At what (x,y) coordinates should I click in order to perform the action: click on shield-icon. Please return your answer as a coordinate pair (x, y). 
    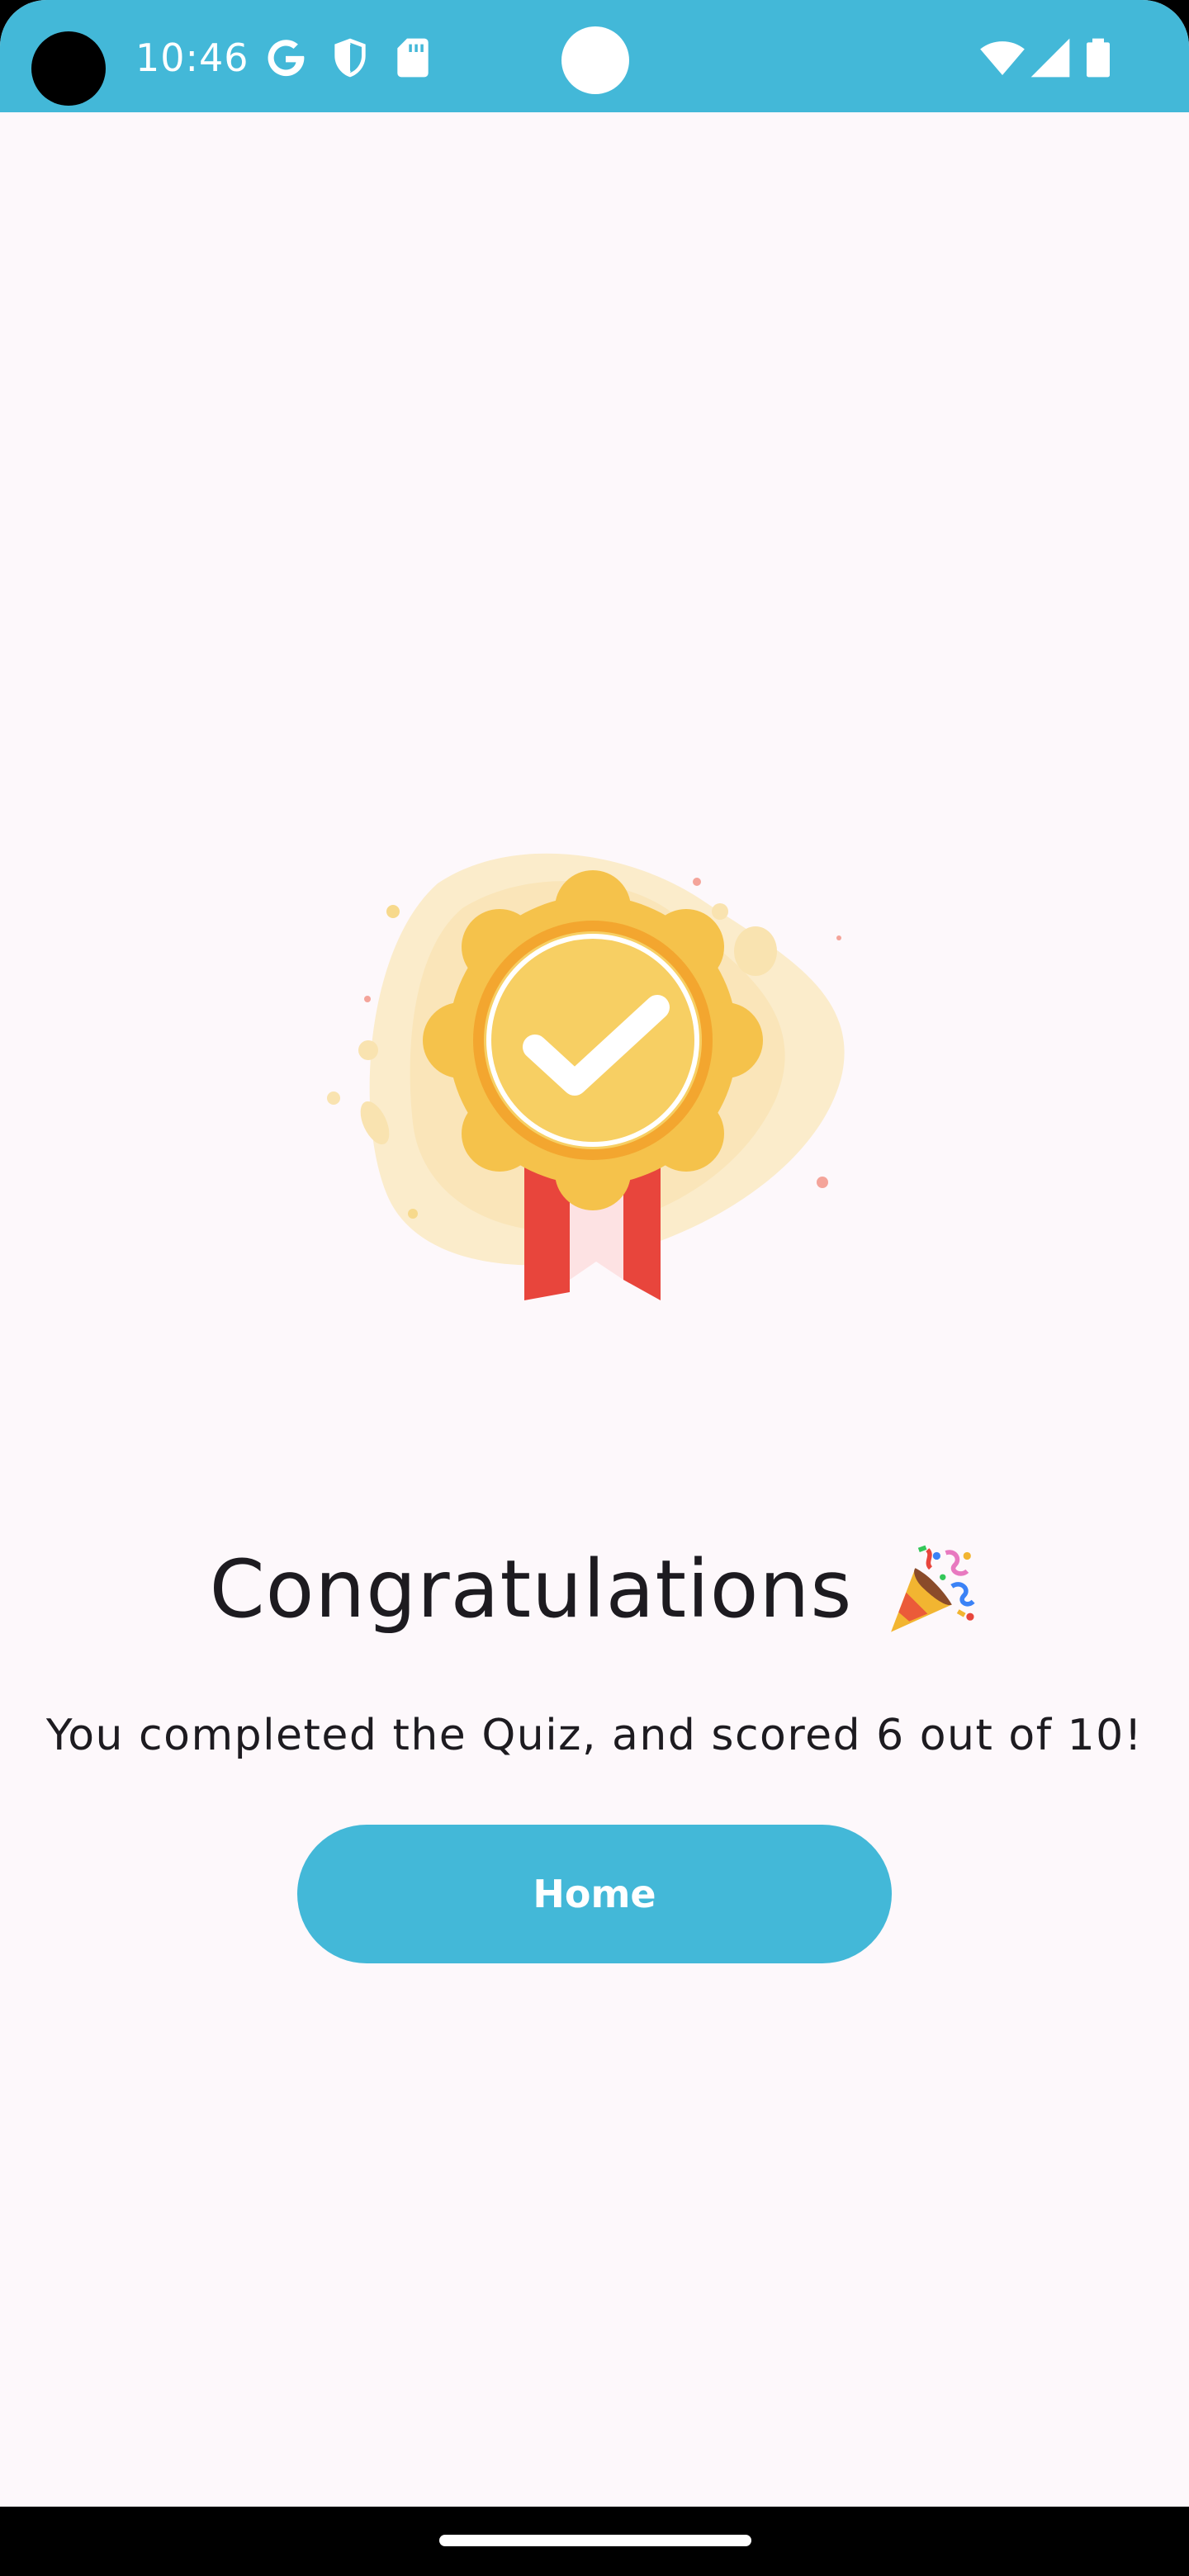
    Looking at the image, I should click on (350, 58).